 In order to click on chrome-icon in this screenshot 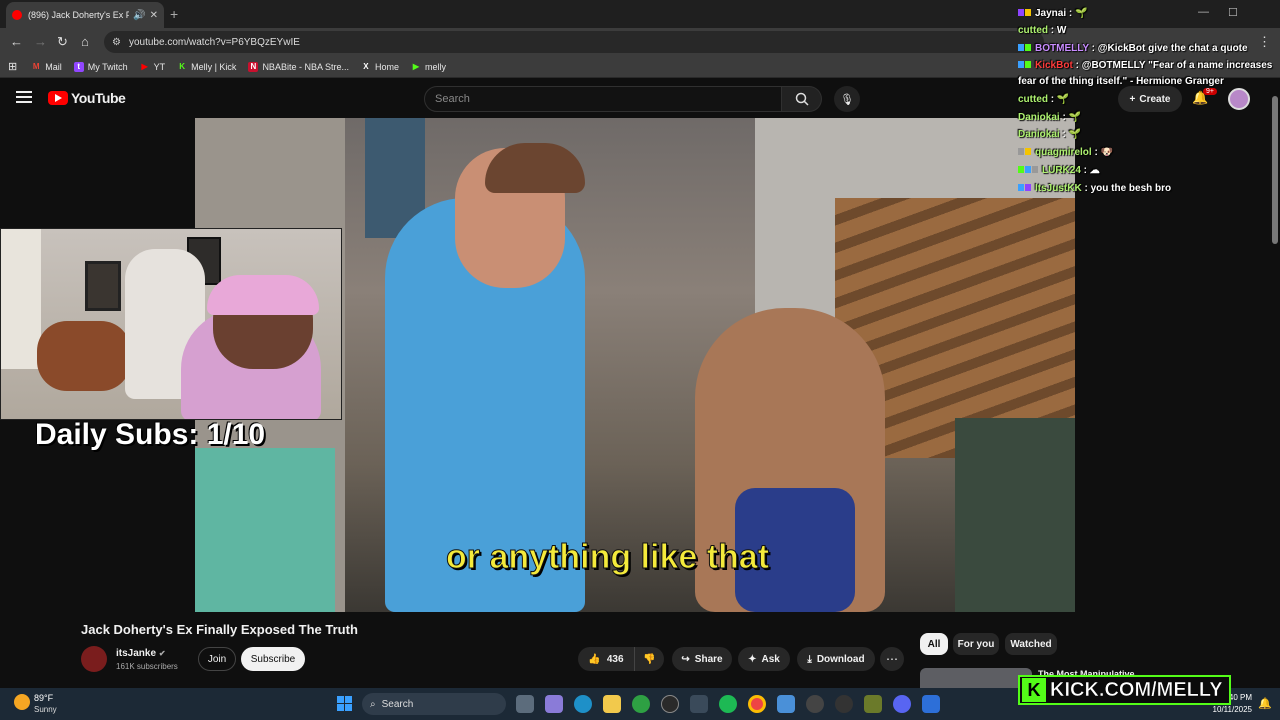, I will do `click(757, 704)`.